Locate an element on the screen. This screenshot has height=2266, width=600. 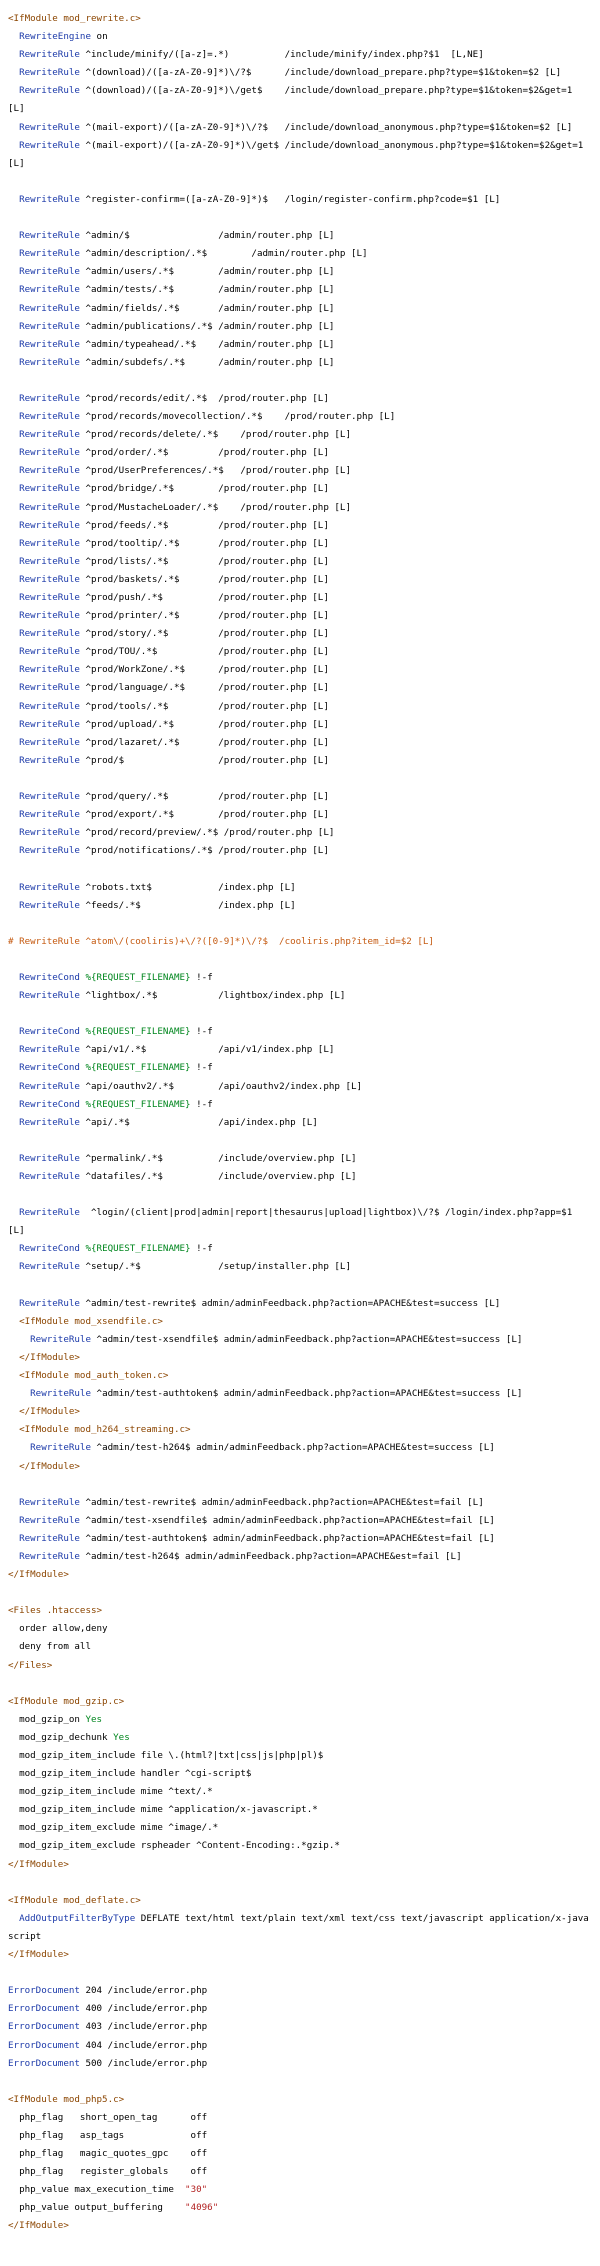
code-text: php_flag short_open_tag off is located at coordinates (108, 2117).